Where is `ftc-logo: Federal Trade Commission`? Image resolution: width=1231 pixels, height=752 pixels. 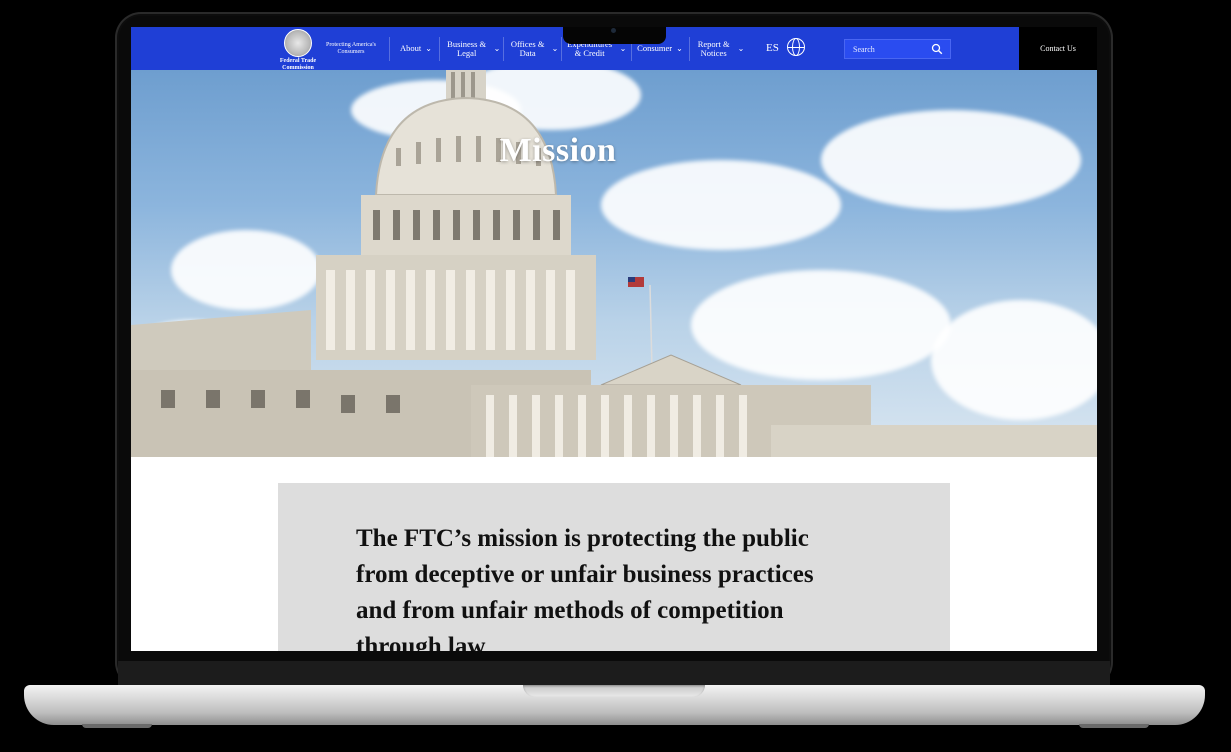 ftc-logo: Federal Trade Commission is located at coordinates (298, 50).